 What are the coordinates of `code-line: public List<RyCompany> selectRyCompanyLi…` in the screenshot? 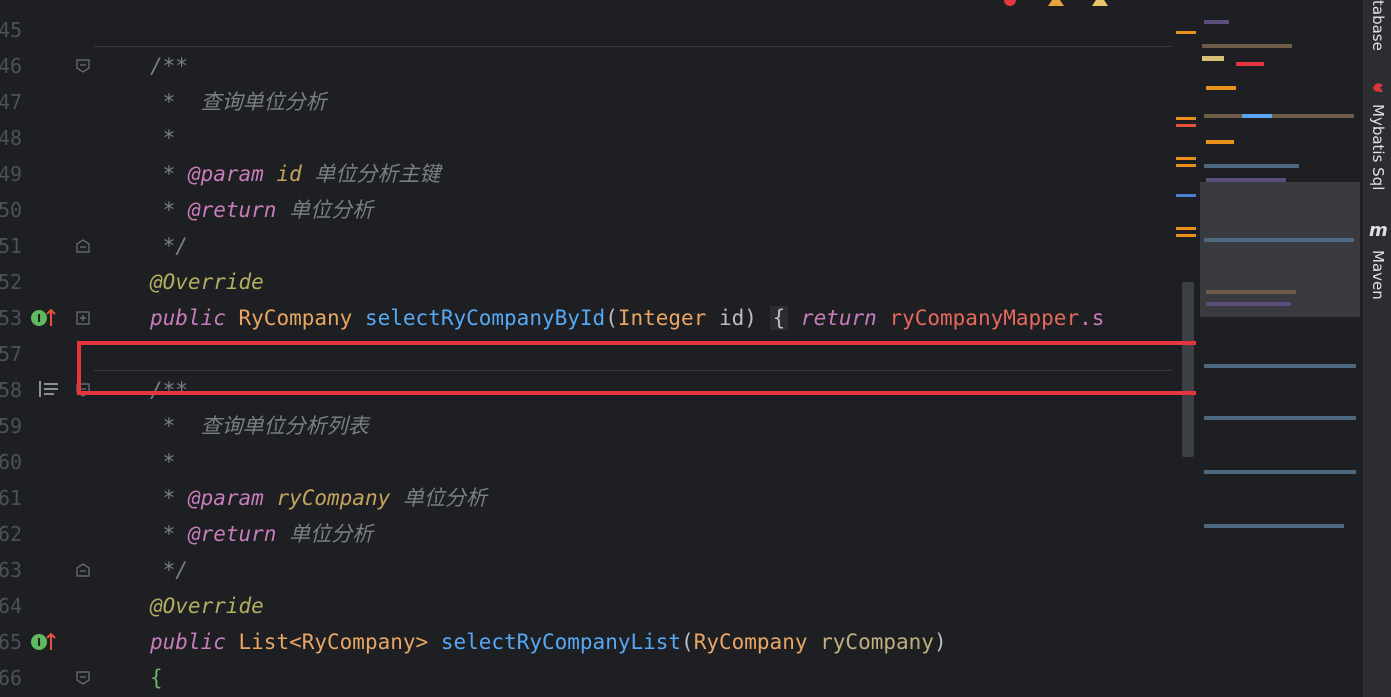 It's located at (548, 642).